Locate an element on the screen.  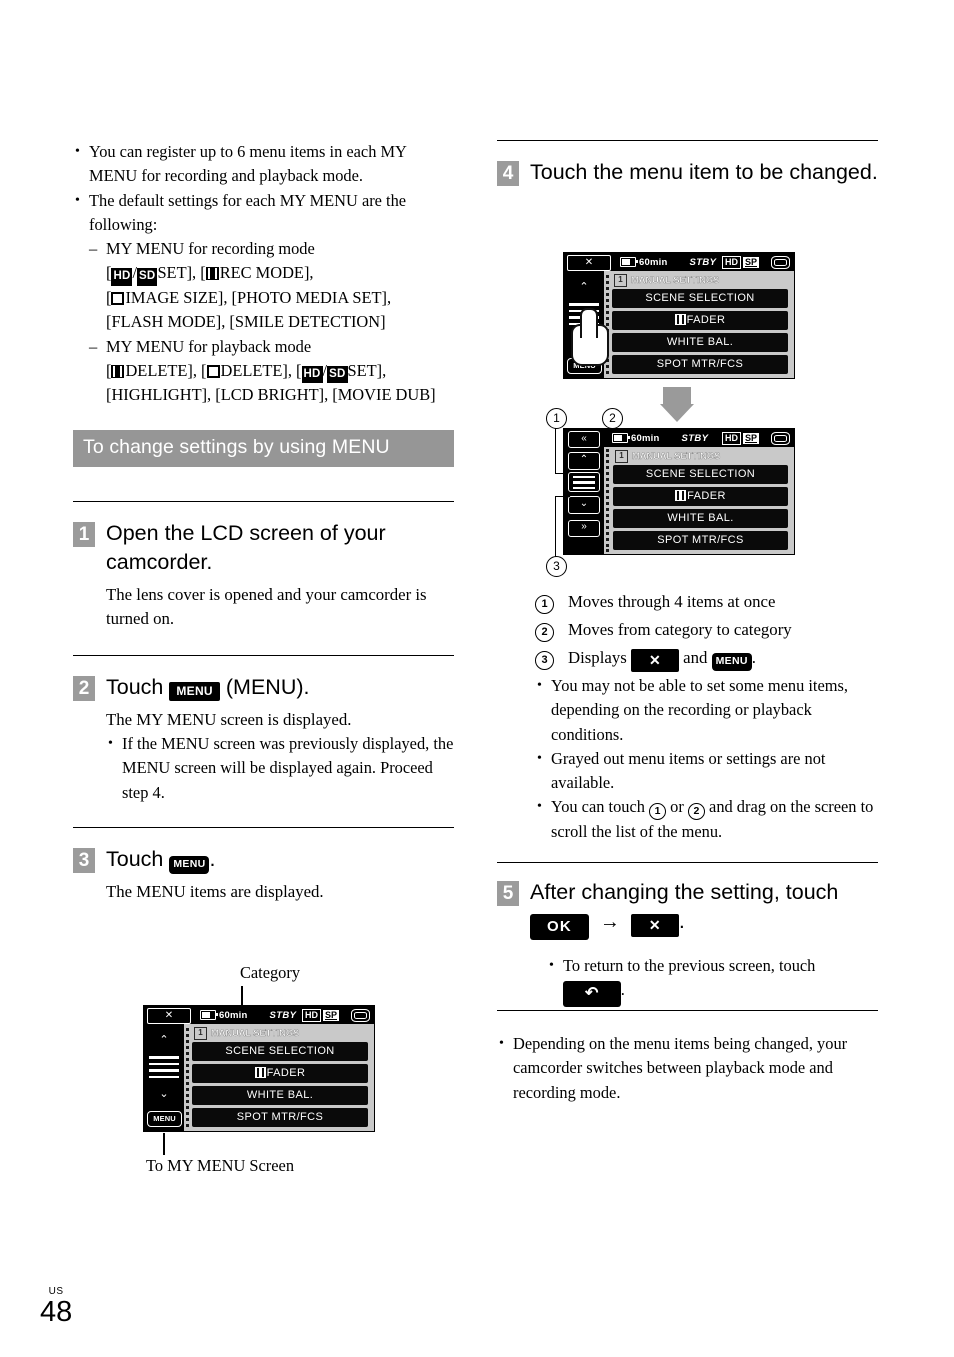
category-row-2: 1 MANUAL SETTINGS is located at coordinates (700, 280).